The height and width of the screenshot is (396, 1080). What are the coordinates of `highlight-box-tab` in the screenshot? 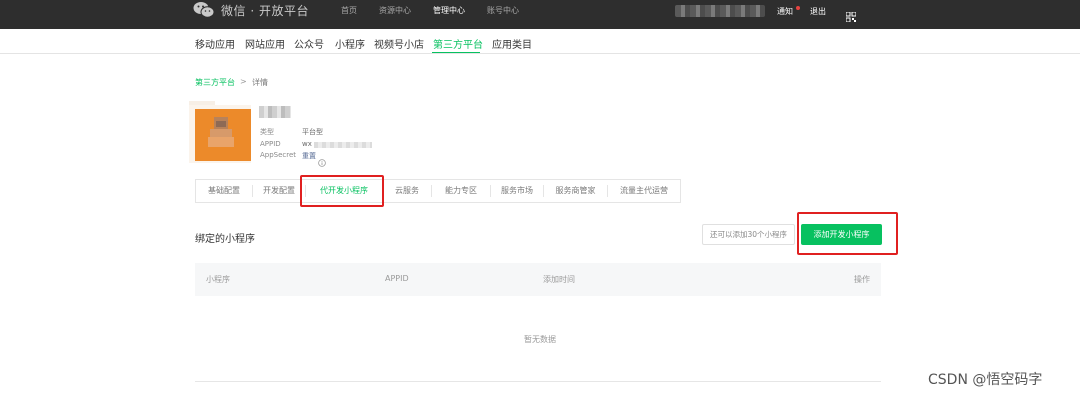 It's located at (342, 191).